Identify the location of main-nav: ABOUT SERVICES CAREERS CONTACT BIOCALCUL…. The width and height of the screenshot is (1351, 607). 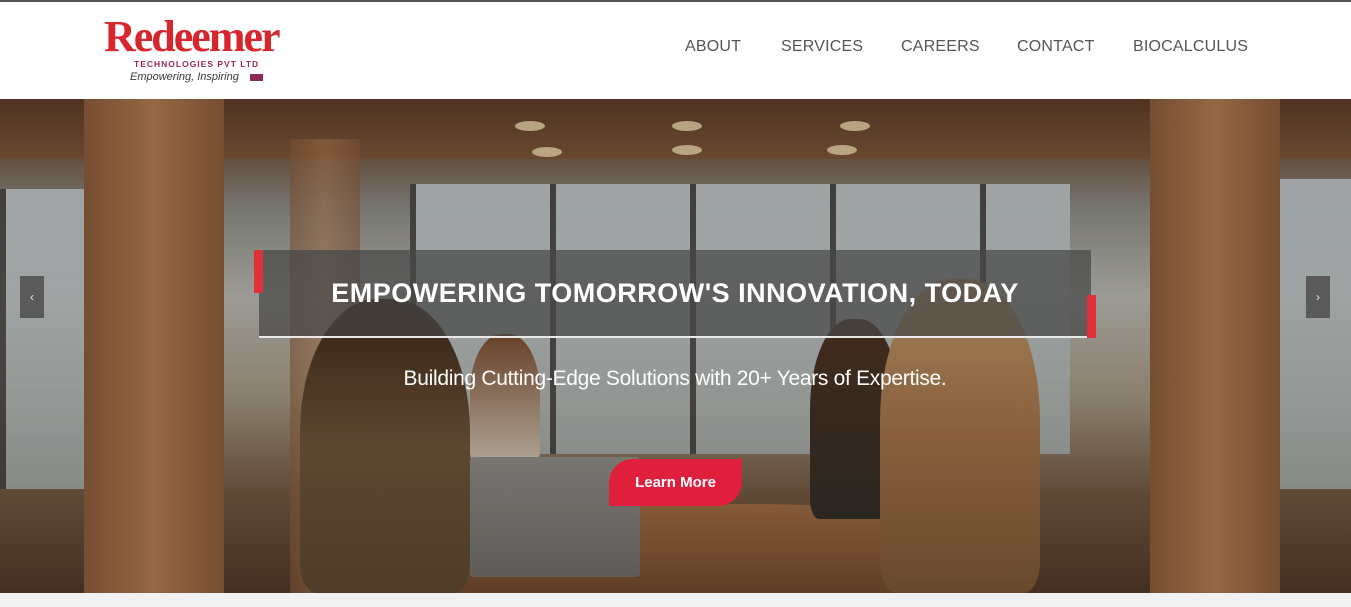
(675, 48).